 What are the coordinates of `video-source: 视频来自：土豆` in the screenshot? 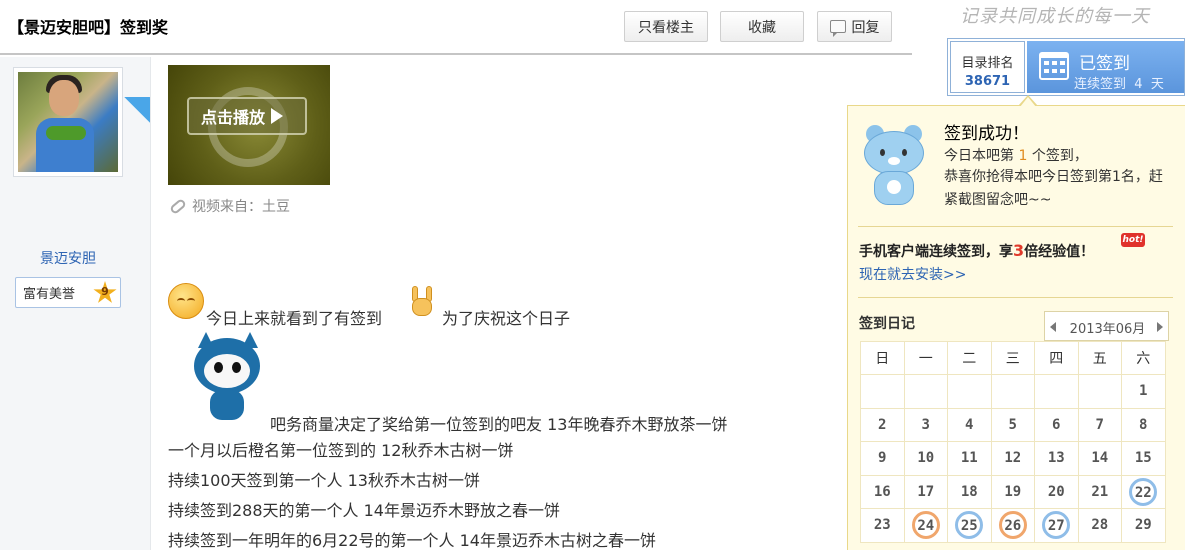 It's located at (229, 206).